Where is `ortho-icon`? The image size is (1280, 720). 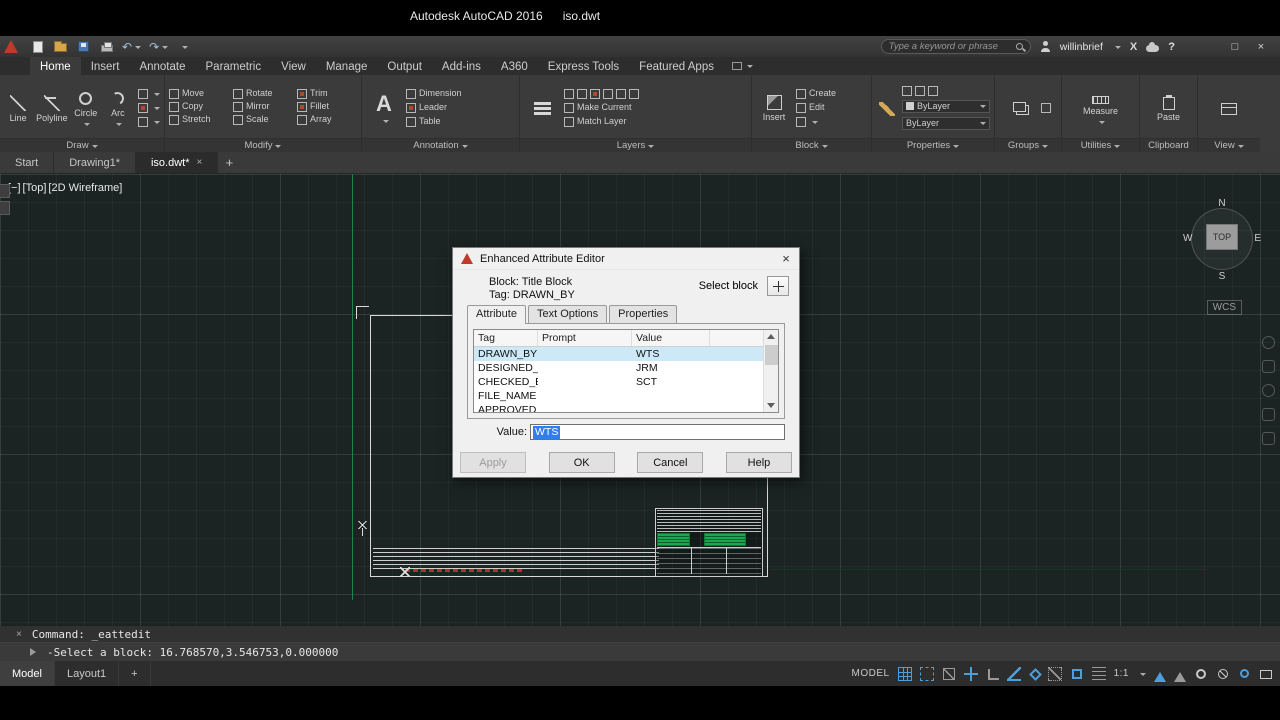 ortho-icon is located at coordinates (993, 674).